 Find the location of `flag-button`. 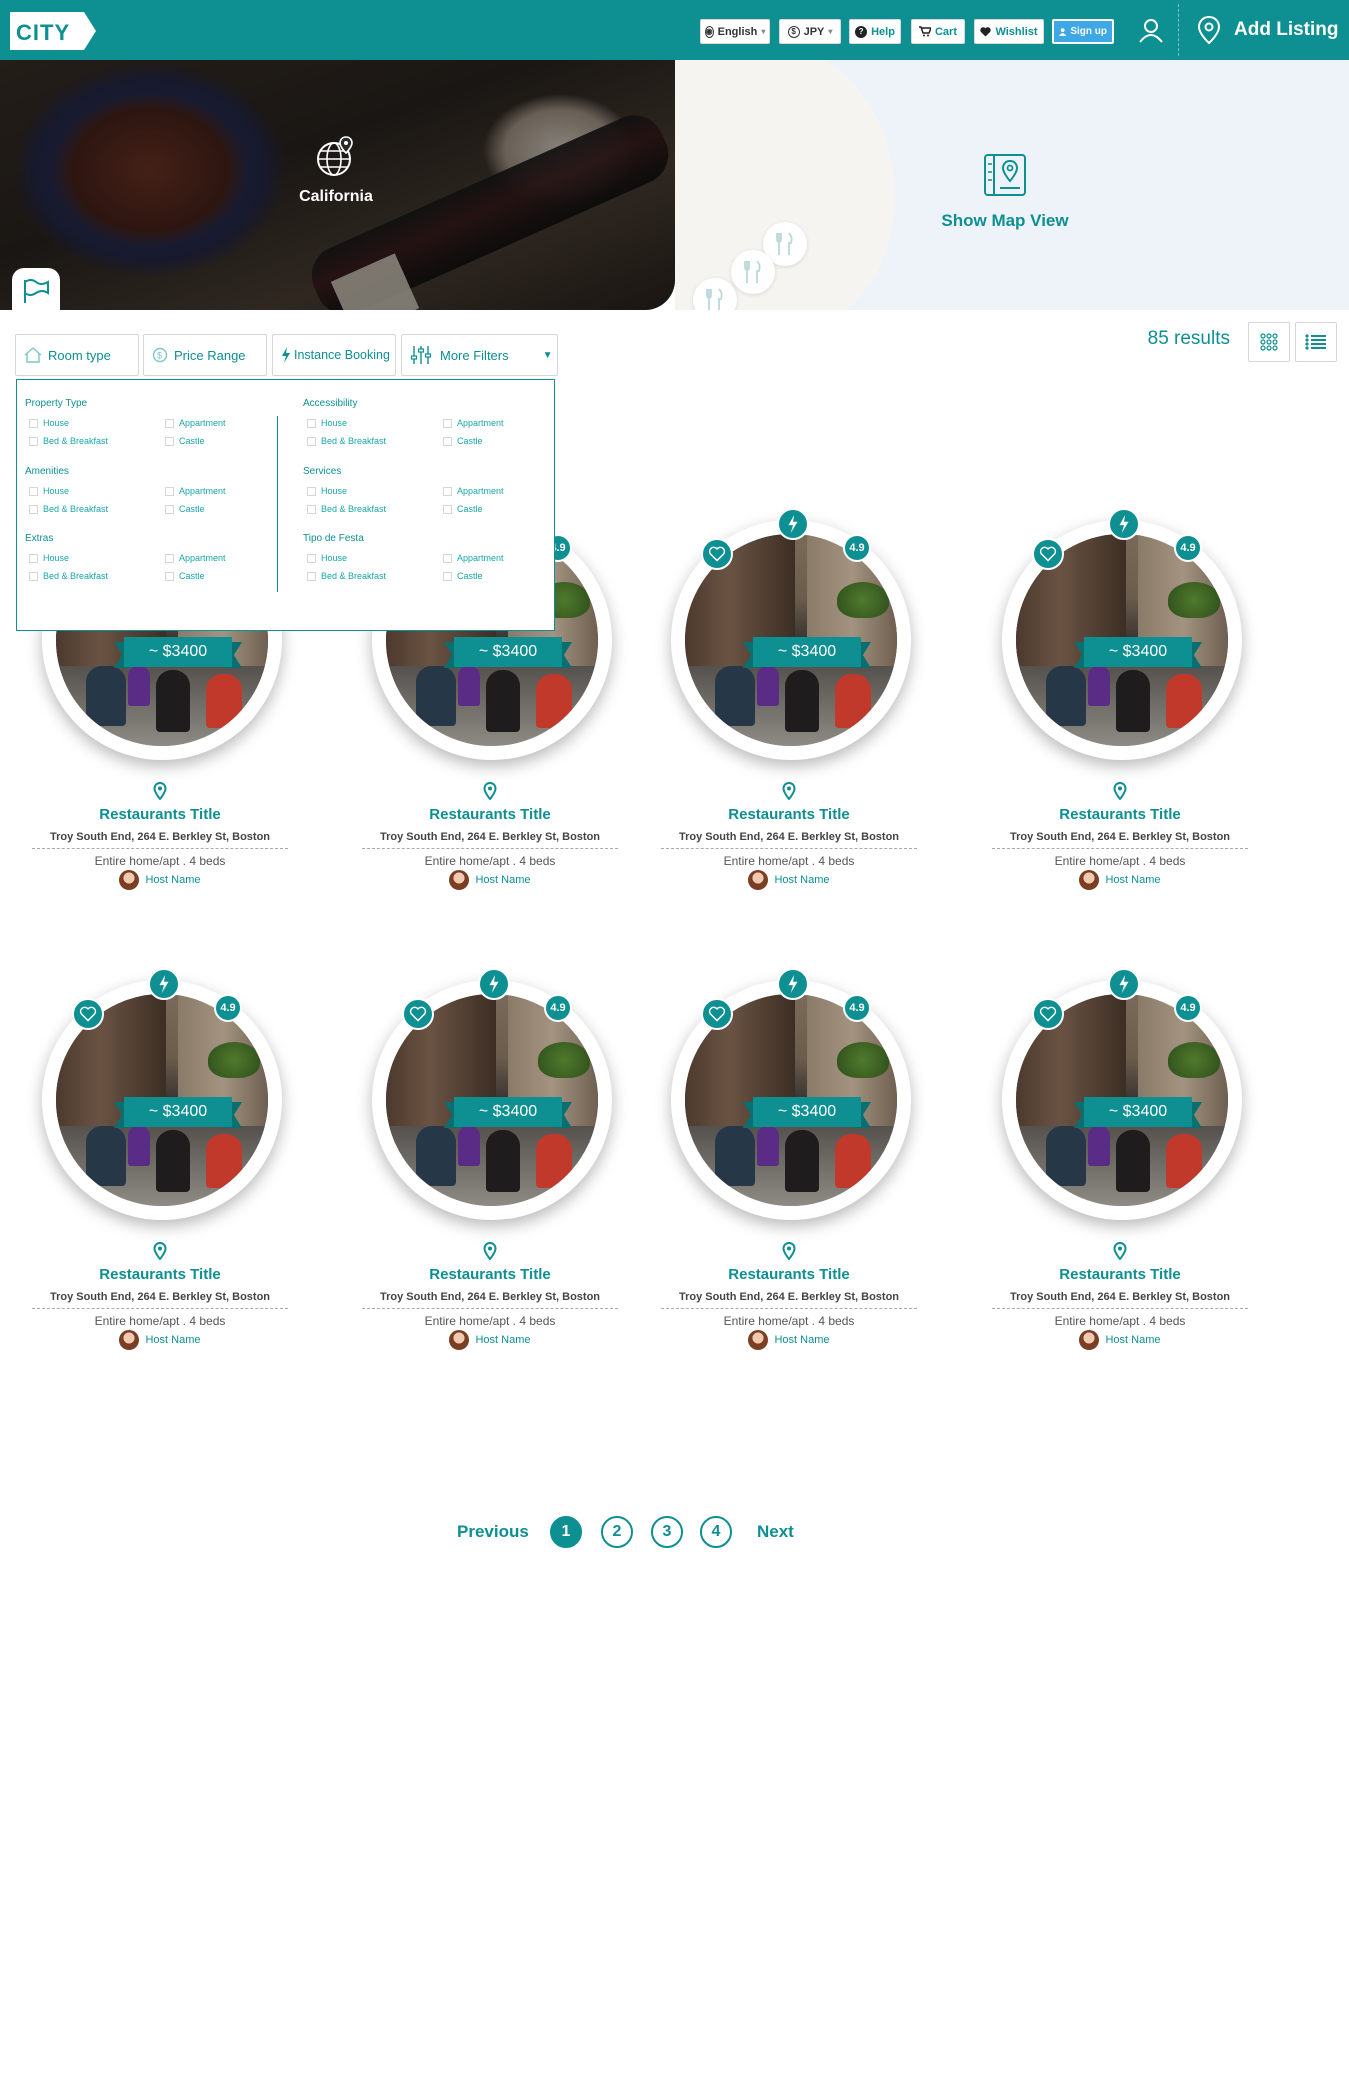

flag-button is located at coordinates (36, 291).